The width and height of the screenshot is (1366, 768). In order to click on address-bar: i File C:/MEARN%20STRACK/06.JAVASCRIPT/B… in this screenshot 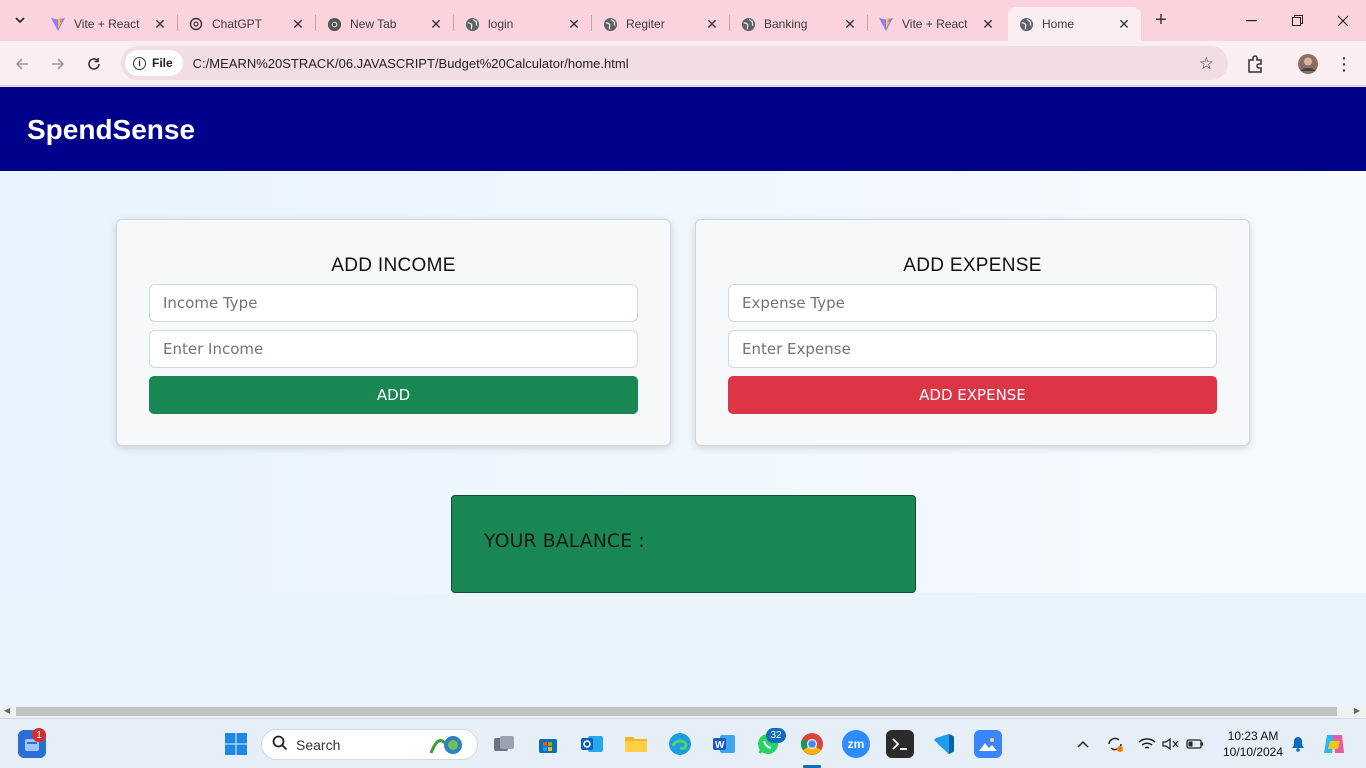, I will do `click(674, 63)`.